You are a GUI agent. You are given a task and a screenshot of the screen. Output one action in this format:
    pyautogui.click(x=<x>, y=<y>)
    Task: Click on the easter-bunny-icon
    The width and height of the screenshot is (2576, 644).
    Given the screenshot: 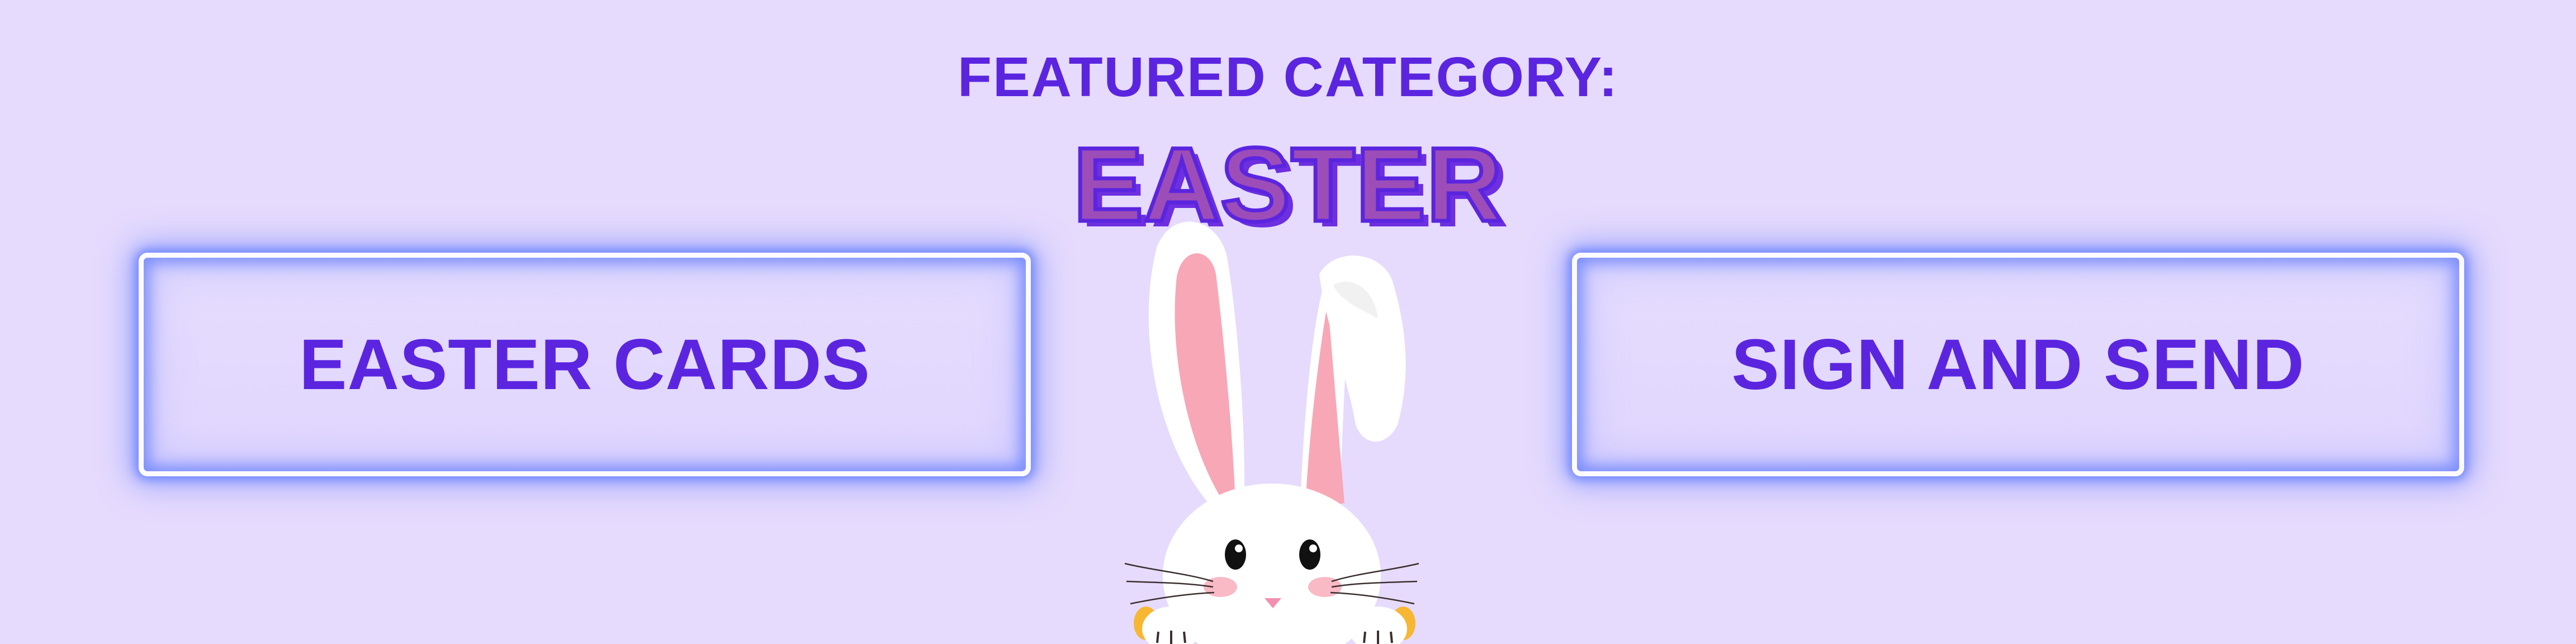 What is the action you would take?
    pyautogui.click(x=1271, y=433)
    